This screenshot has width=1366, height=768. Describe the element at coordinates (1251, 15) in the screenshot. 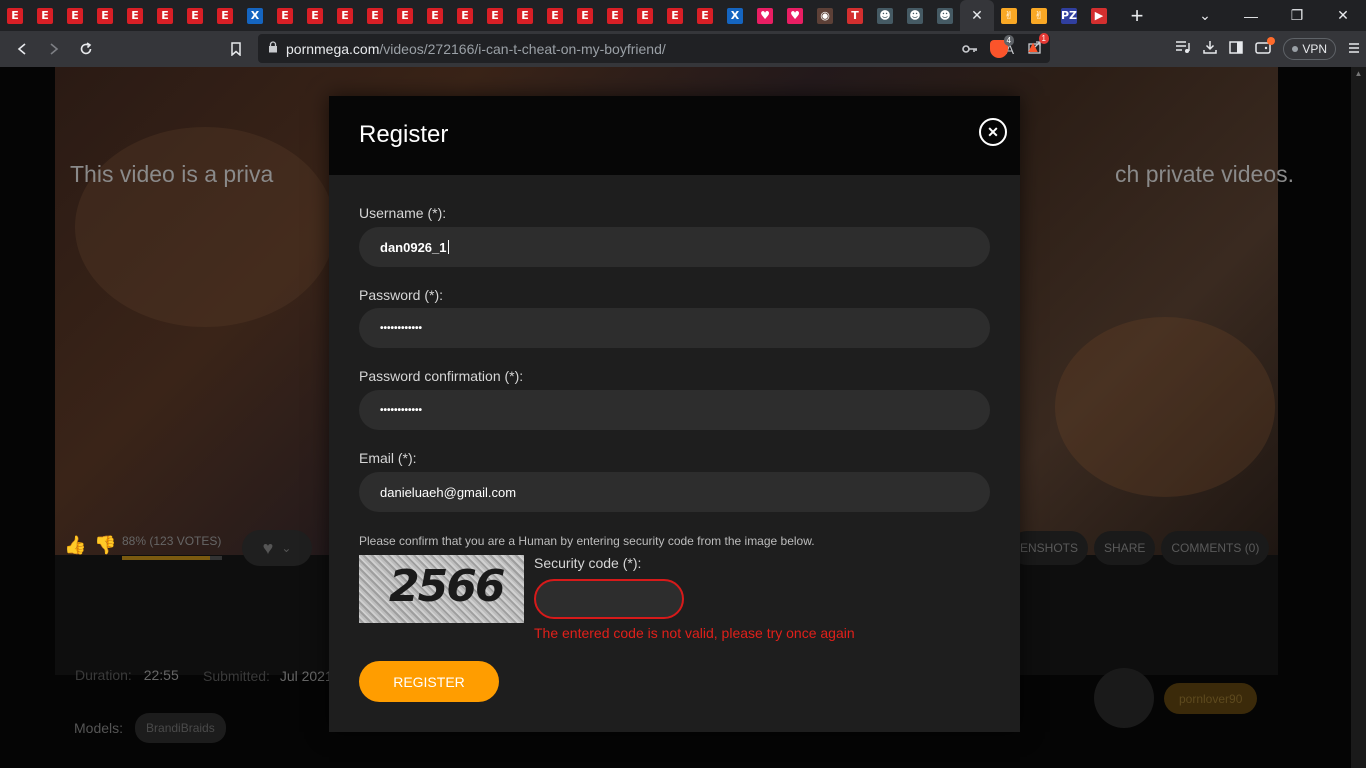

I see `minimize-button: —` at that location.